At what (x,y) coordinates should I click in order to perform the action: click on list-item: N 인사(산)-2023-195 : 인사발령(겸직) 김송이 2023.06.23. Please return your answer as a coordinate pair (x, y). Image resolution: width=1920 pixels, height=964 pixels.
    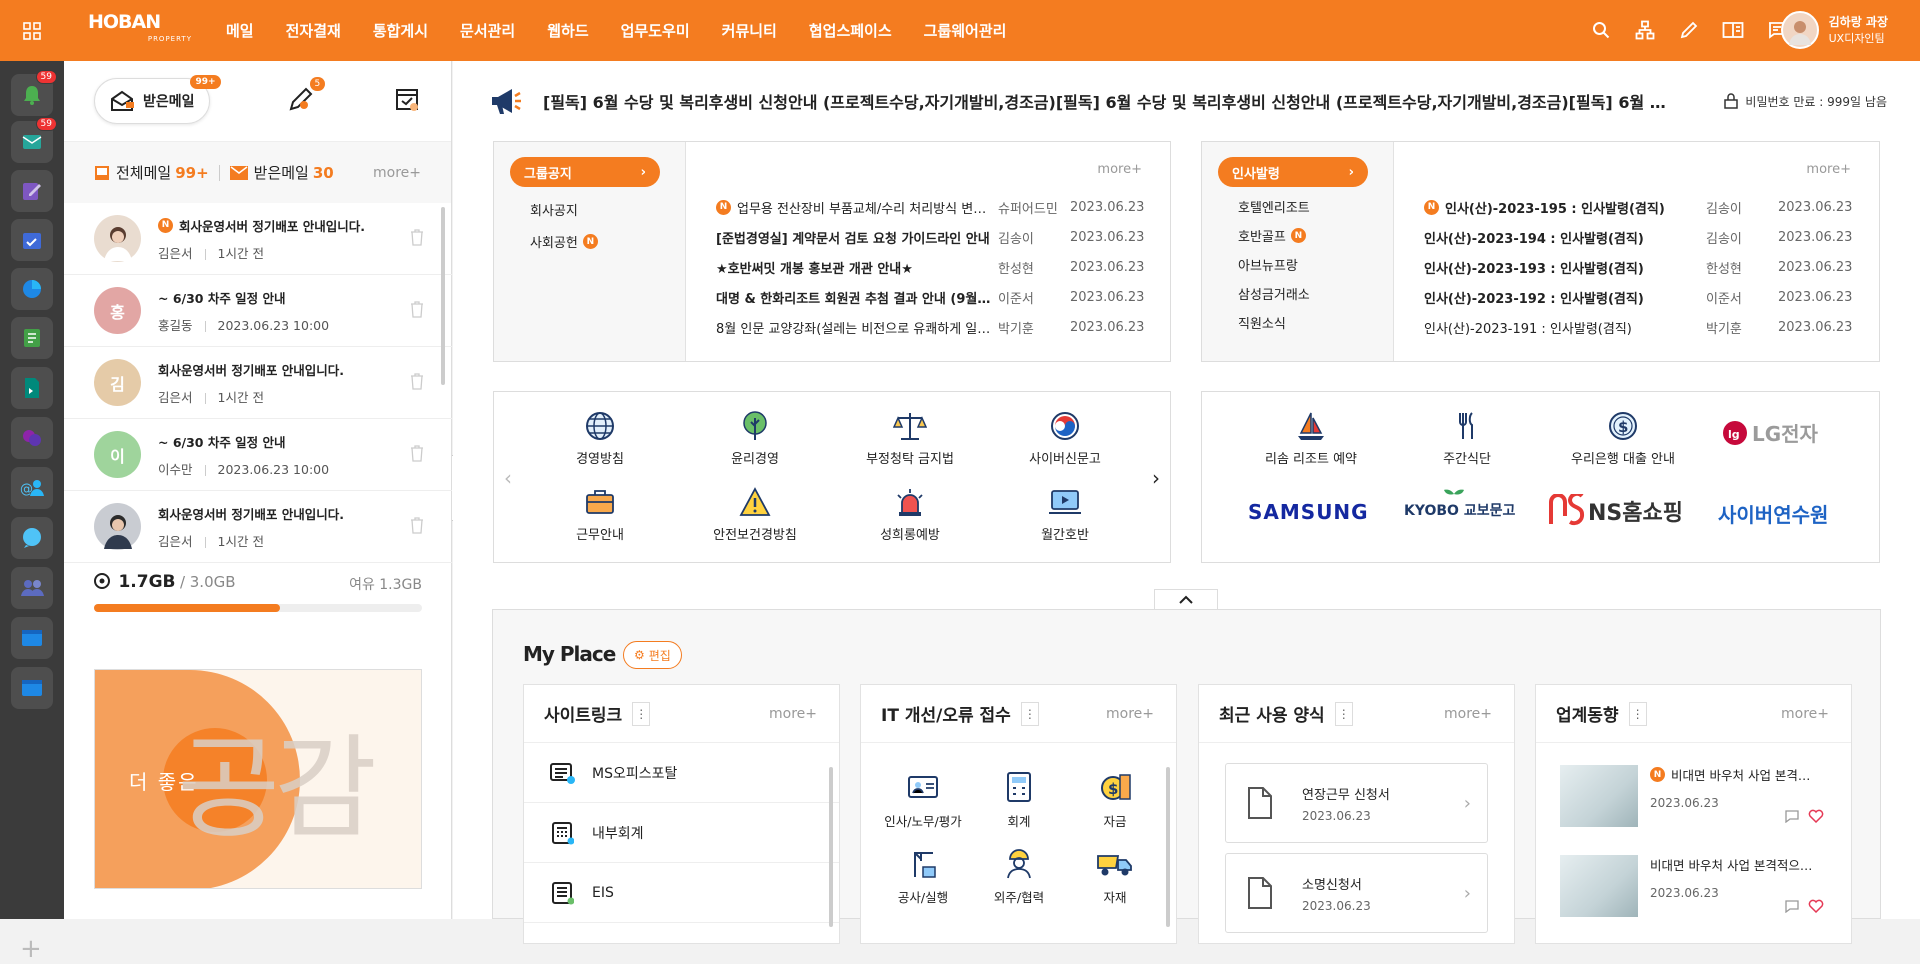
    Looking at the image, I should click on (1649, 207).